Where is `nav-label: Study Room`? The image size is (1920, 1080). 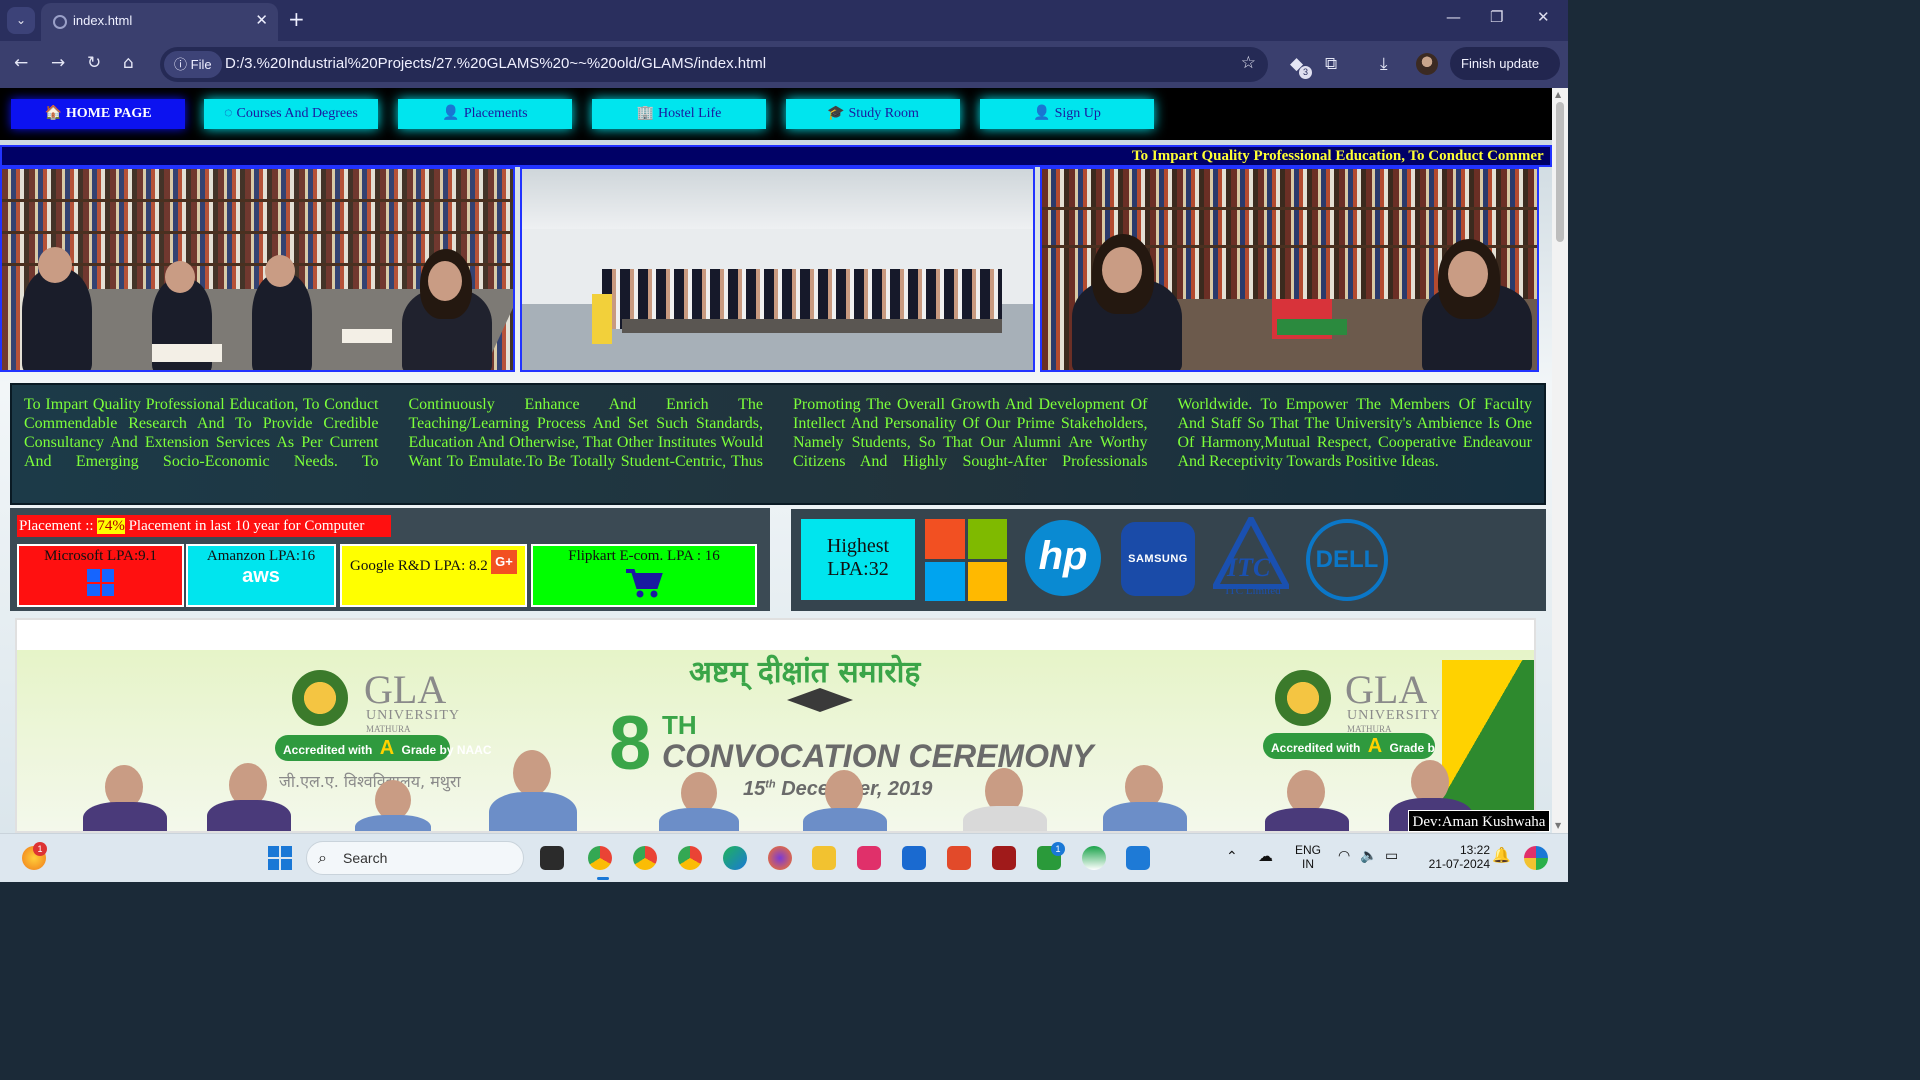 nav-label: Study Room is located at coordinates (883, 113).